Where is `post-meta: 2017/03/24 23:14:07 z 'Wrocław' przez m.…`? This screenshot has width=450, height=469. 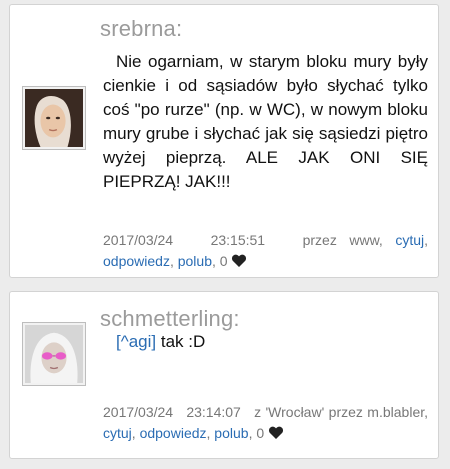
post-meta: 2017/03/24 23:14:07 z 'Wrocław' przez m.… is located at coordinates (266, 422).